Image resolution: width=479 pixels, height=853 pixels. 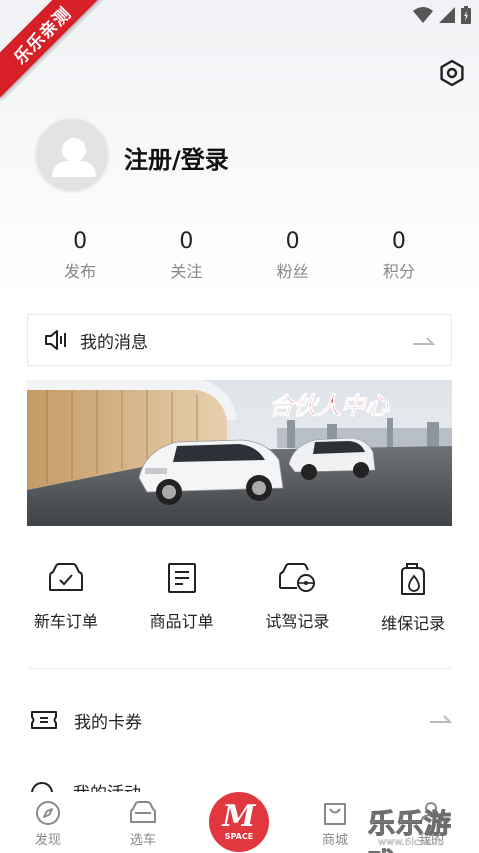 What do you see at coordinates (48, 813) in the screenshot?
I see `compass-icon` at bounding box center [48, 813].